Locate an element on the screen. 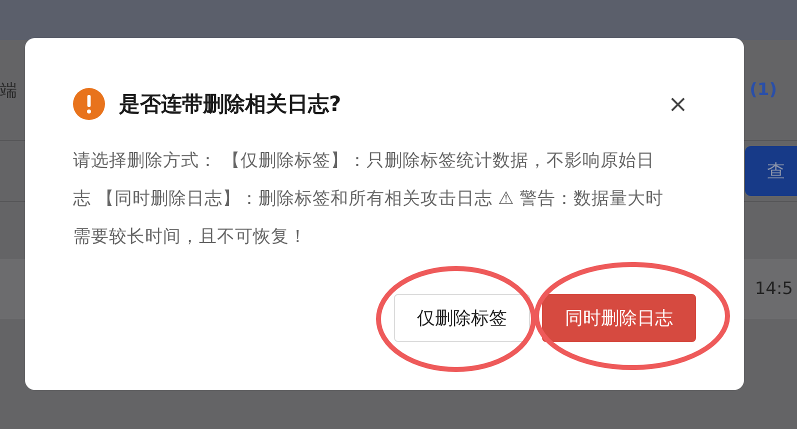 This screenshot has width=797, height=429. result-count: (1) is located at coordinates (764, 90).